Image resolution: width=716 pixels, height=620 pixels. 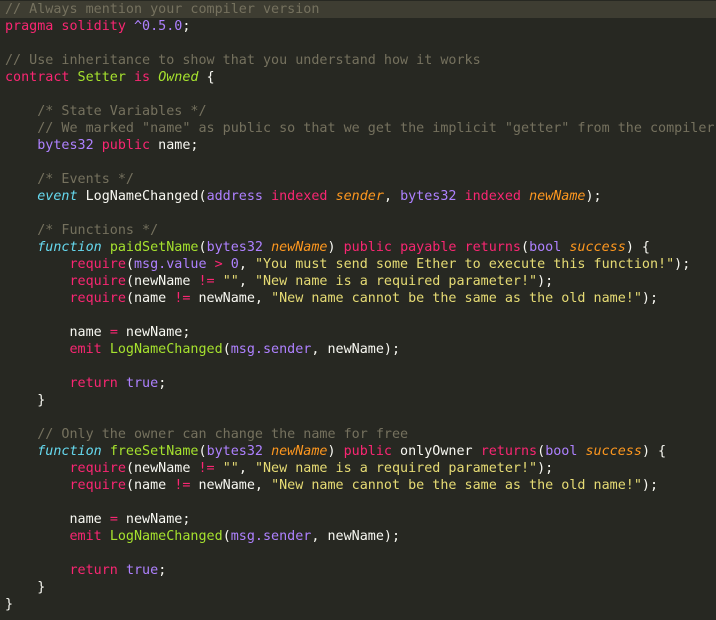 I want to click on code-token: is, so click(x=142, y=77).